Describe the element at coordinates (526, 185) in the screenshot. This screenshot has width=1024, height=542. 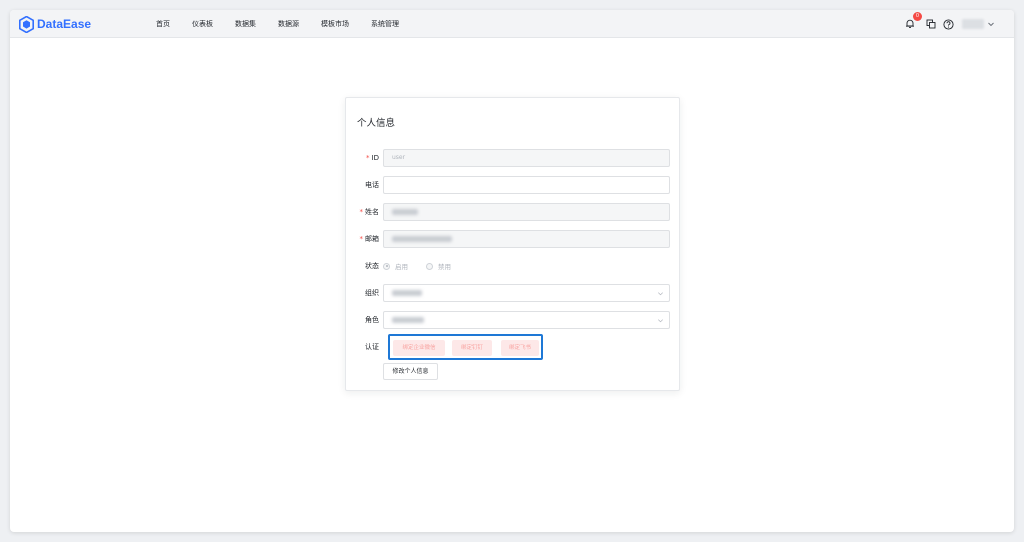
I see `phone-field` at that location.